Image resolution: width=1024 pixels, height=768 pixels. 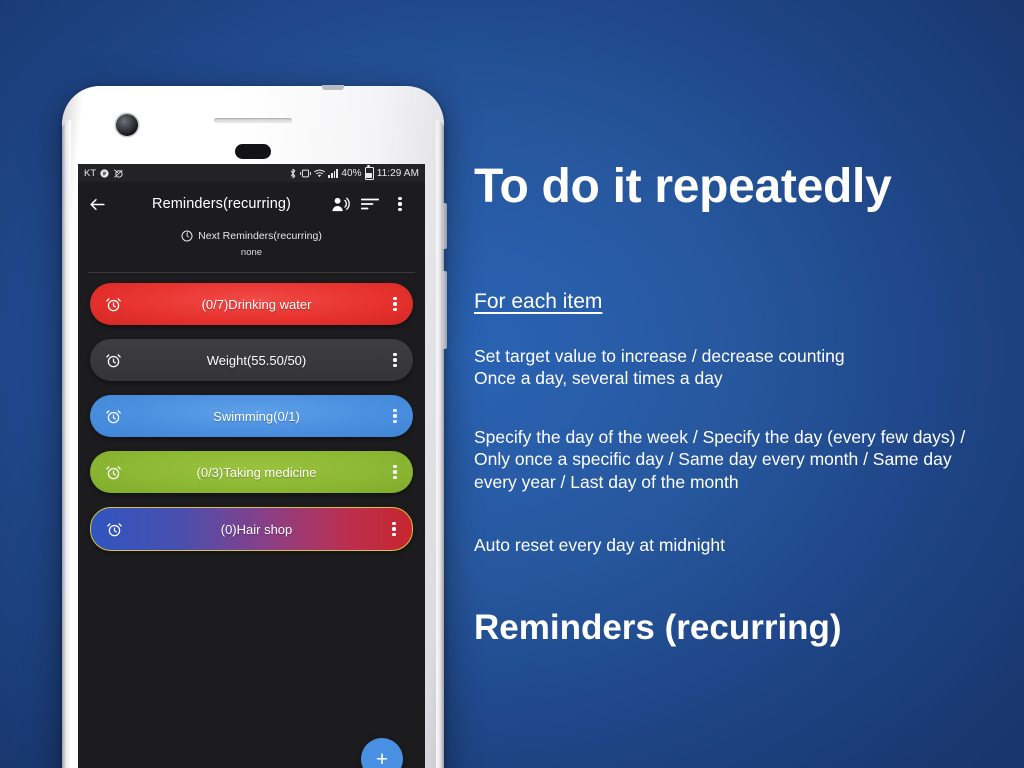 What do you see at coordinates (256, 360) in the screenshot?
I see `reminder-item-label: Weight(55.50/50)` at bounding box center [256, 360].